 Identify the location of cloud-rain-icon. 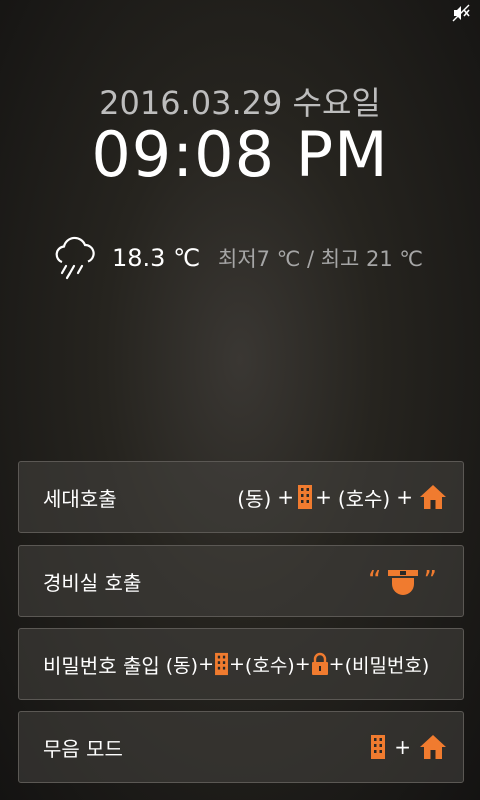
(75, 258).